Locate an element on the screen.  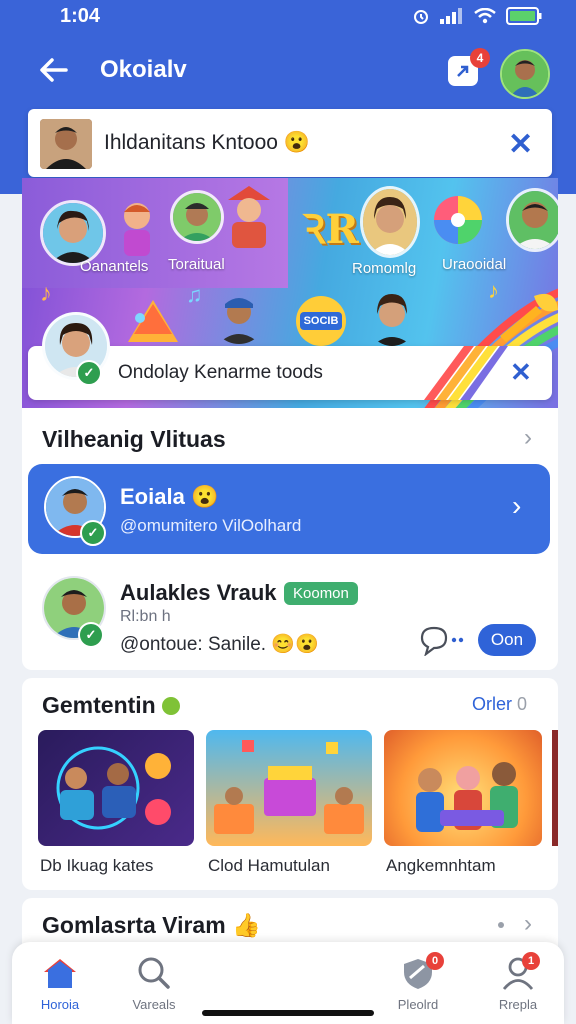
featured-handle: @omumitero VilOolhard is located at coordinates (211, 525).